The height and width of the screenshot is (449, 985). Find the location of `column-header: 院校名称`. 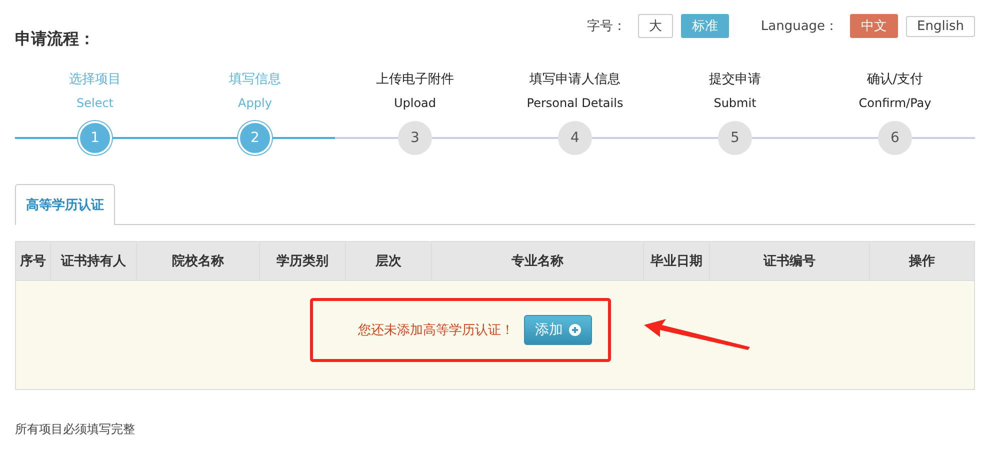

column-header: 院校名称 is located at coordinates (198, 261).